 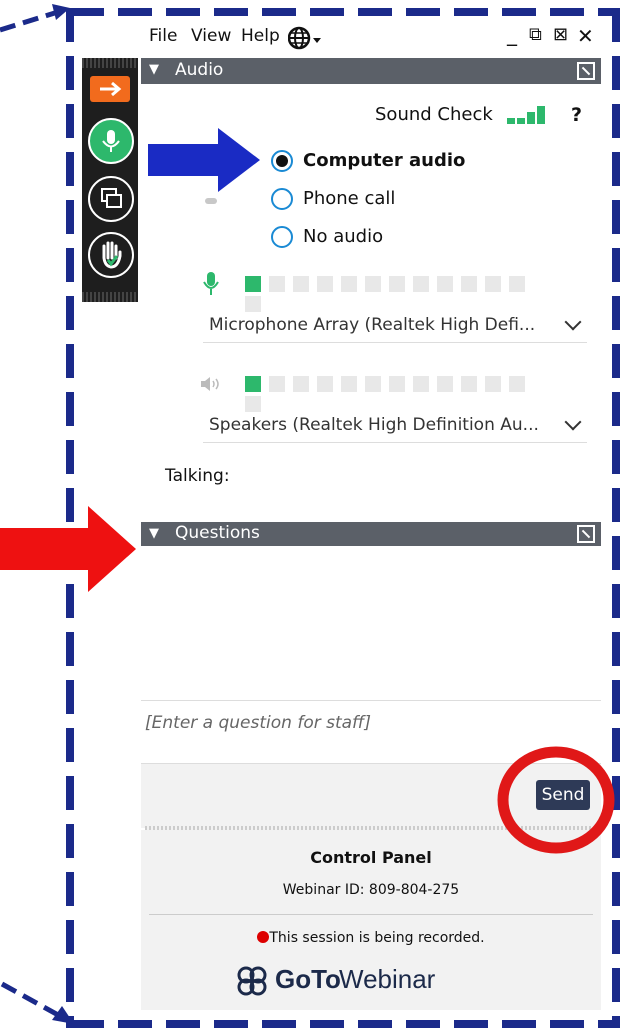 I want to click on dashed-frame-top, so click(x=345, y=12).